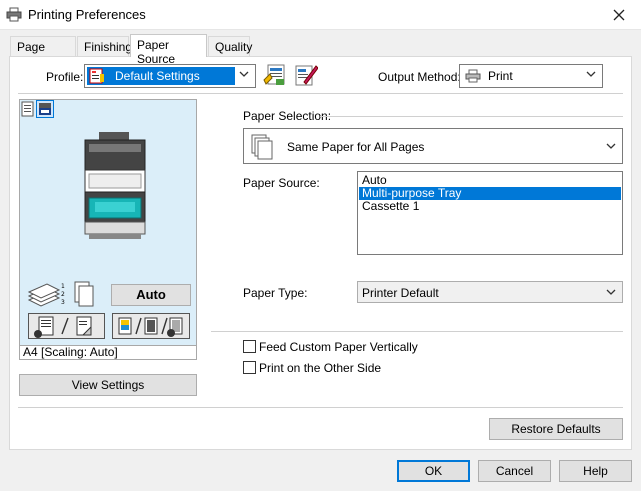  I want to click on printer-small-icon, so click(473, 76).